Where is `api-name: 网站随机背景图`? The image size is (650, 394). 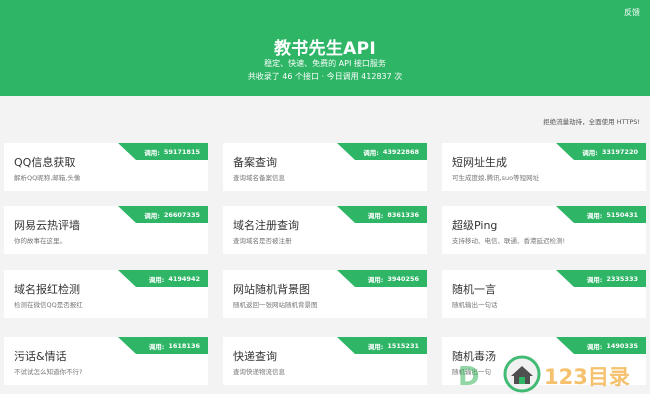 api-name: 网站随机背景图 is located at coordinates (271, 289).